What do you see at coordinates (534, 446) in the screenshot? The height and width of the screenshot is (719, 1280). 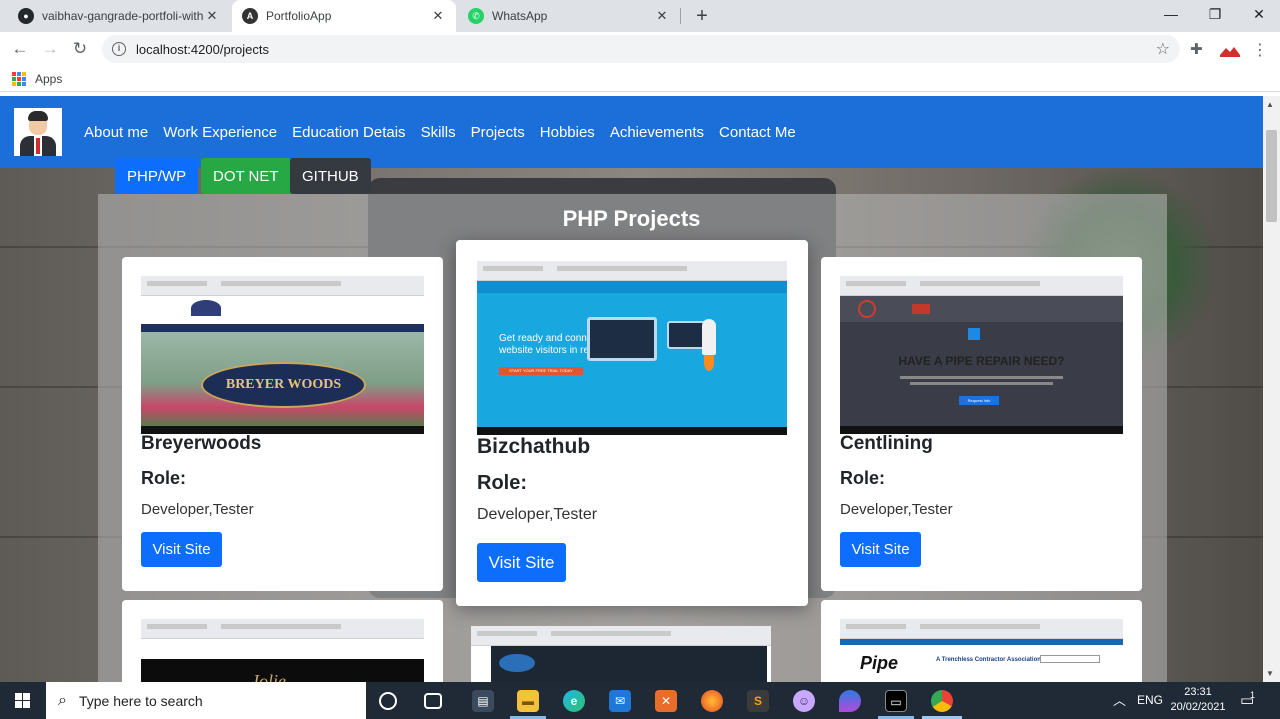 I see `project-name: Bizchathub` at bounding box center [534, 446].